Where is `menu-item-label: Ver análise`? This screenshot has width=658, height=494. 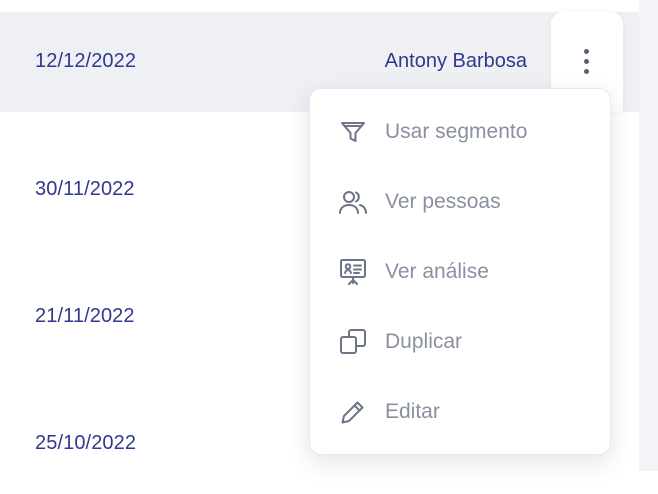 menu-item-label: Ver análise is located at coordinates (437, 271).